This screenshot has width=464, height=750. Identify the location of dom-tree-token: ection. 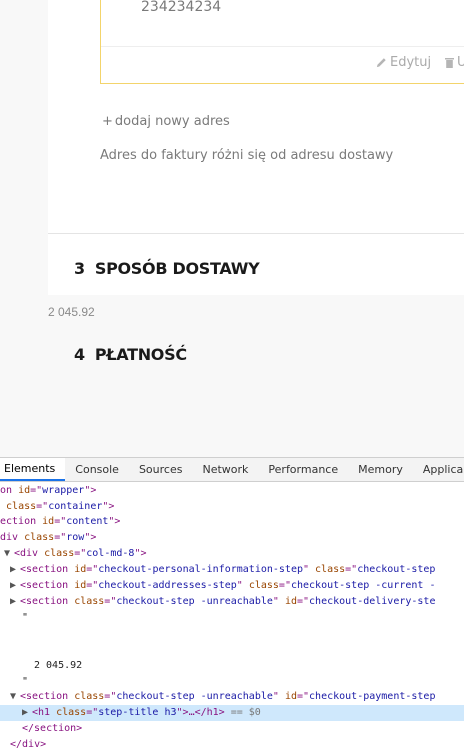
(21, 521).